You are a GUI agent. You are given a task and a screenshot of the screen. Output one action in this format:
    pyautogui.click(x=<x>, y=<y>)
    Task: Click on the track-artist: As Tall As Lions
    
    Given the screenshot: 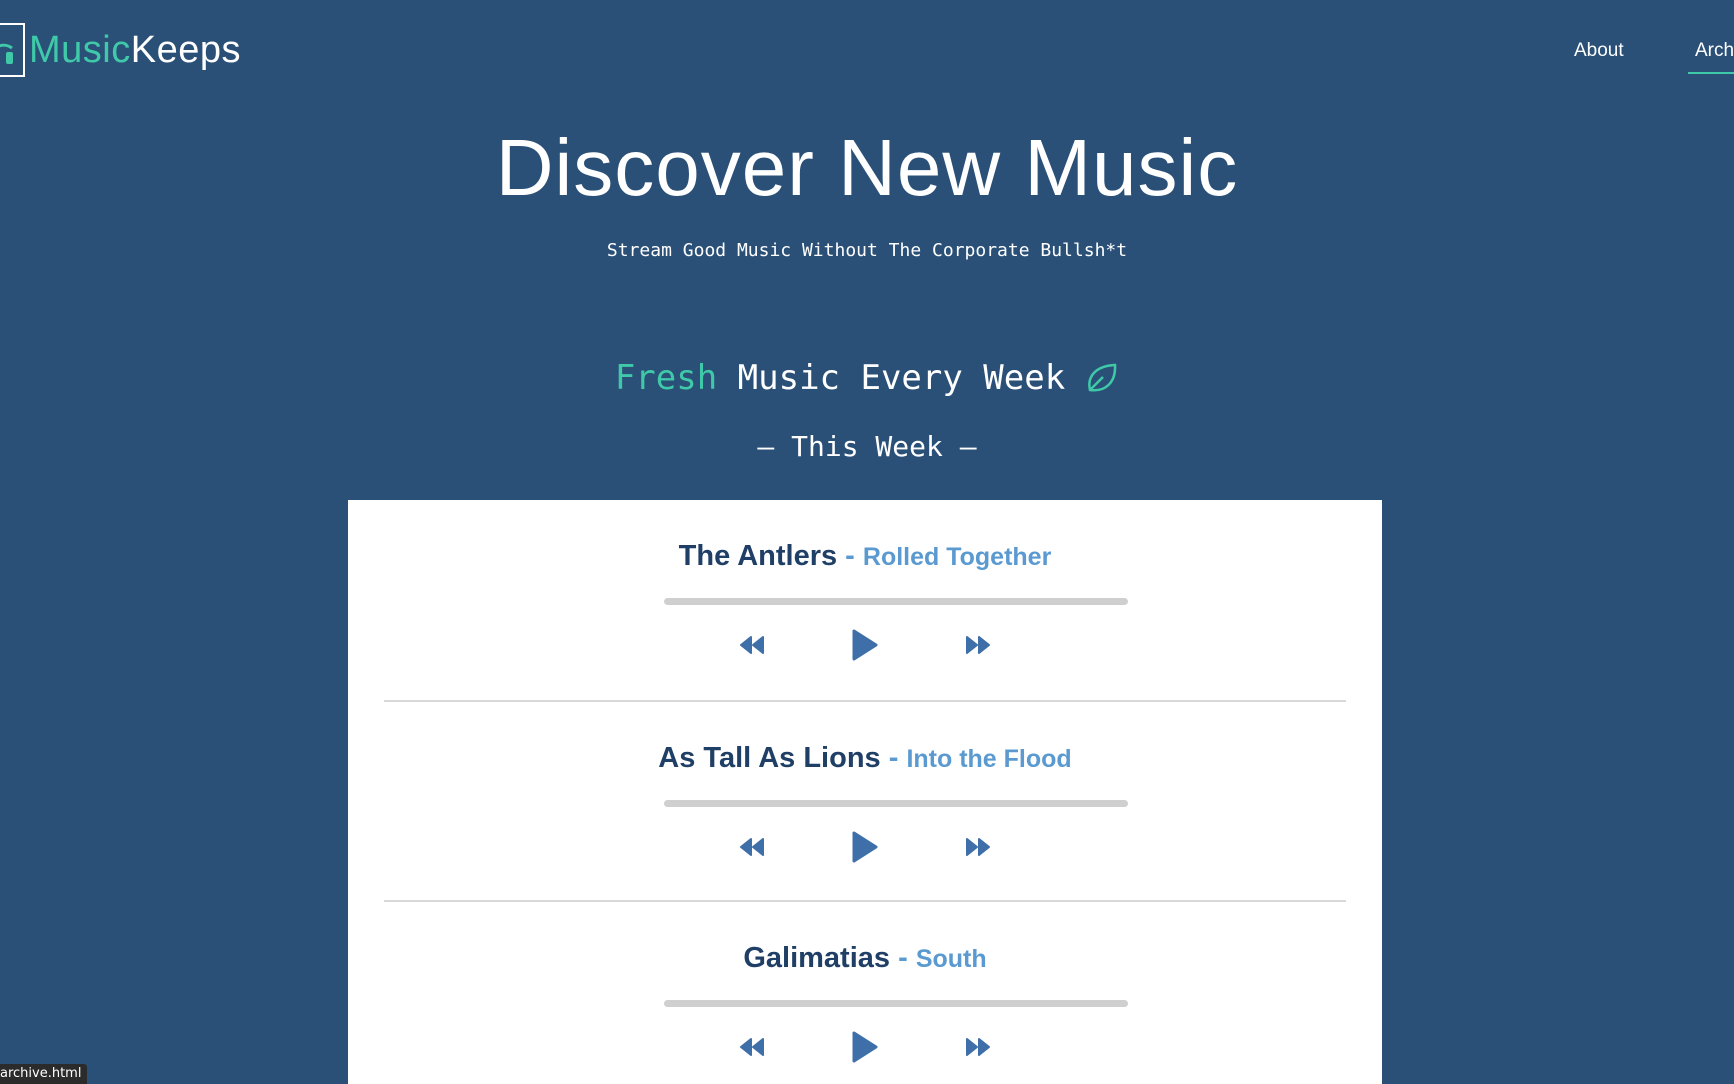 What is the action you would take?
    pyautogui.click(x=769, y=758)
    